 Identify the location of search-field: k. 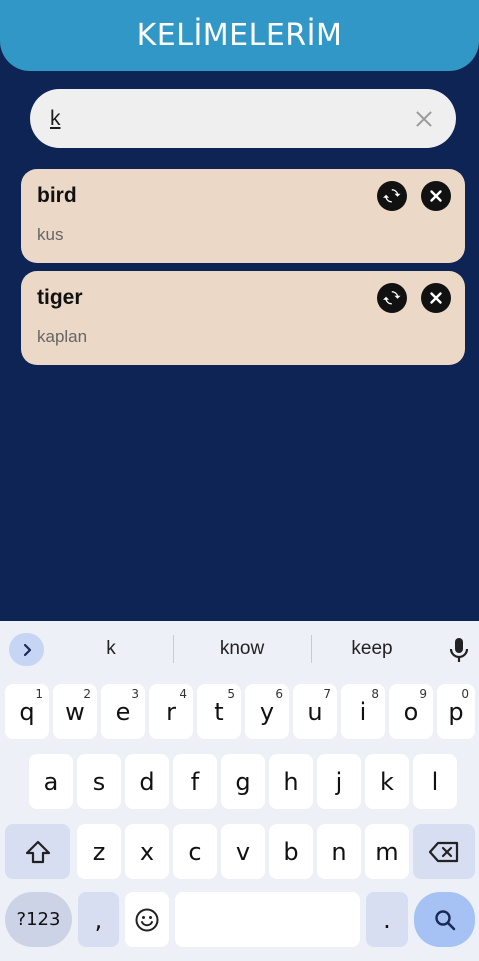
(243, 118).